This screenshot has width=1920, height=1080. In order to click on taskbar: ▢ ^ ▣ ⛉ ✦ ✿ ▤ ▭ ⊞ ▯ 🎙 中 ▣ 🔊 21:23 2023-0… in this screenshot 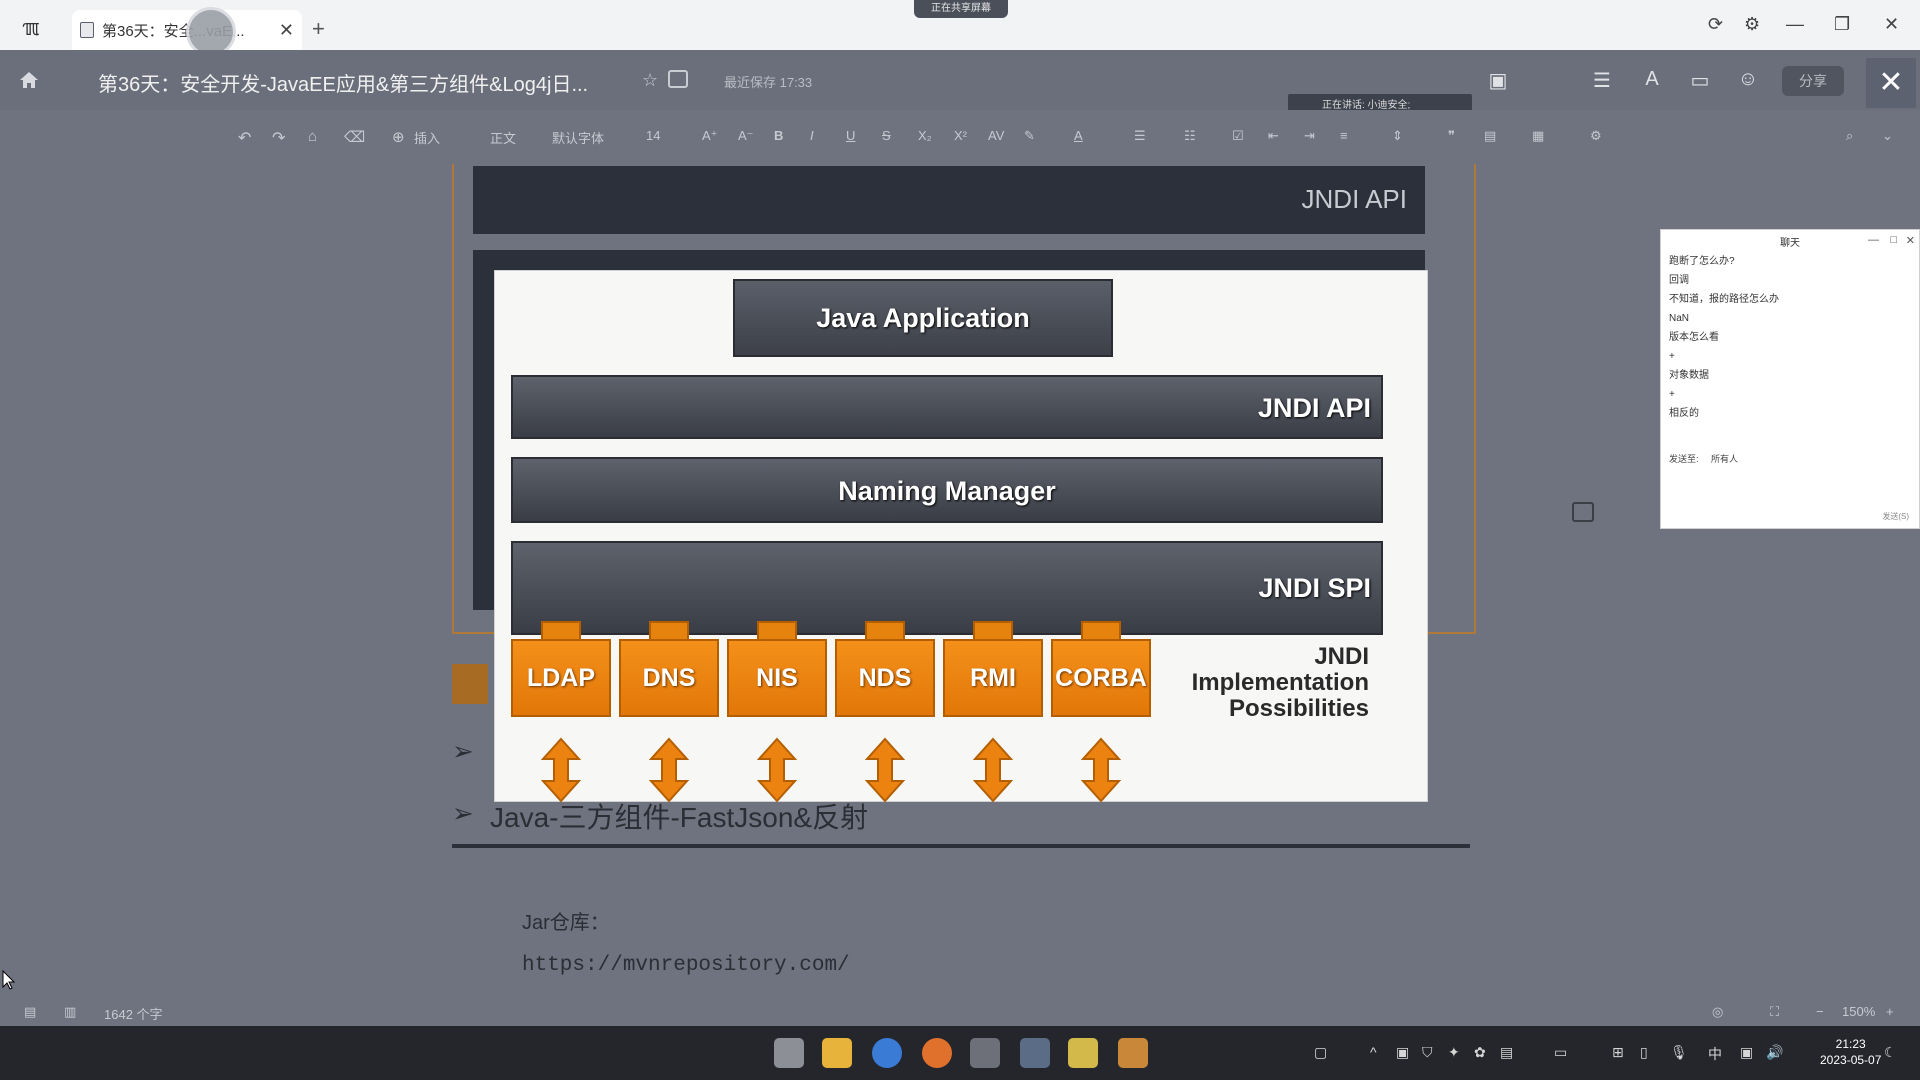, I will do `click(960, 1053)`.